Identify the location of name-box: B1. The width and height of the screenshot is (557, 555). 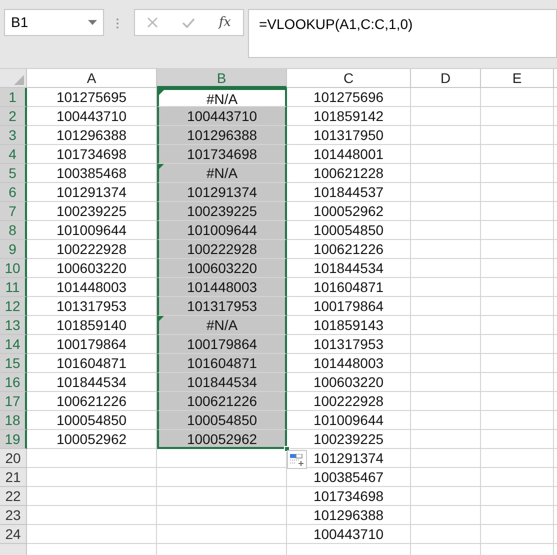
(54, 22).